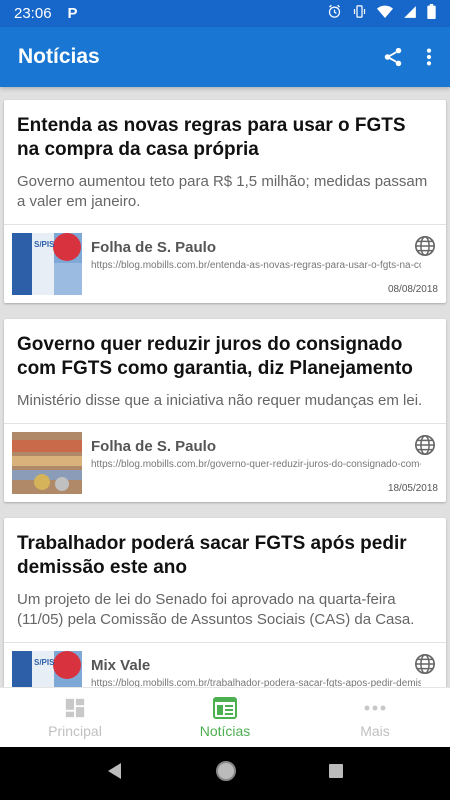 This screenshot has height=800, width=450. What do you see at coordinates (410, 14) in the screenshot?
I see `signal-icon` at bounding box center [410, 14].